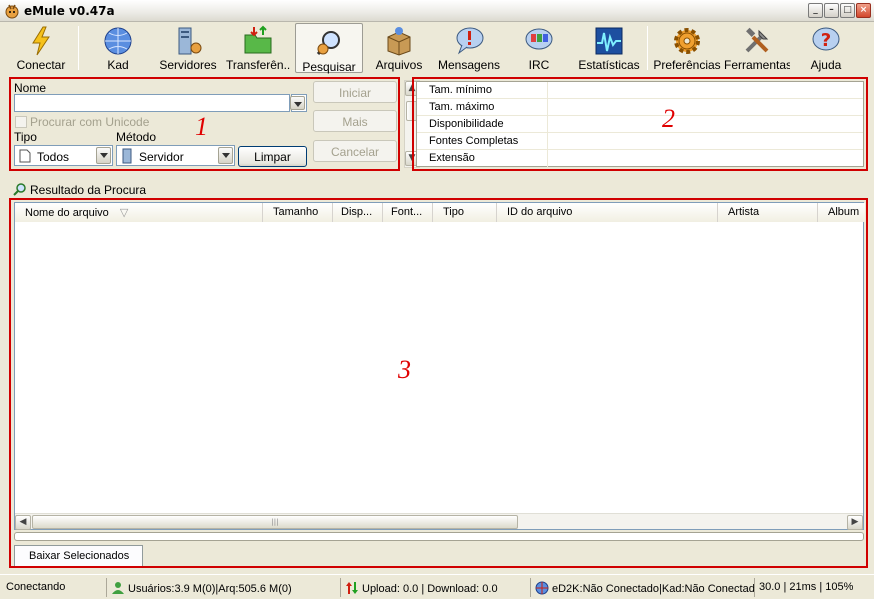 This screenshot has width=874, height=599. What do you see at coordinates (609, 41) in the screenshot?
I see `statistics-graph-icon` at bounding box center [609, 41].